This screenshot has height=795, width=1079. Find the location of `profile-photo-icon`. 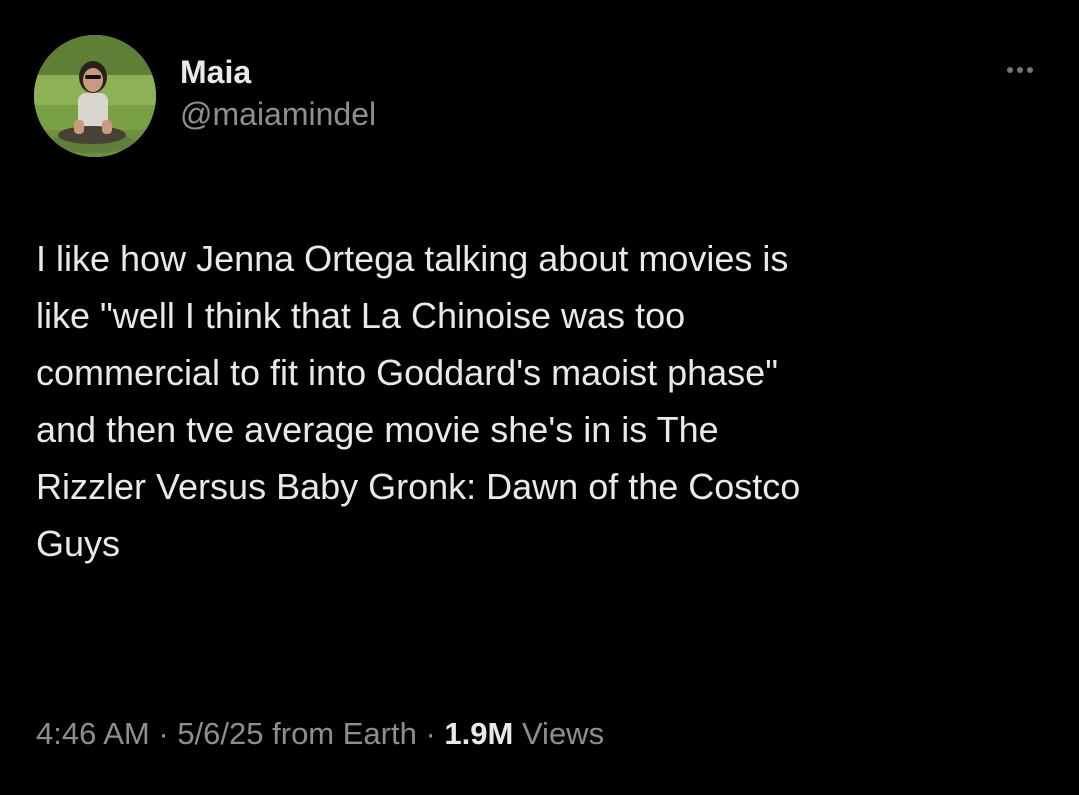

profile-photo-icon is located at coordinates (95, 96).